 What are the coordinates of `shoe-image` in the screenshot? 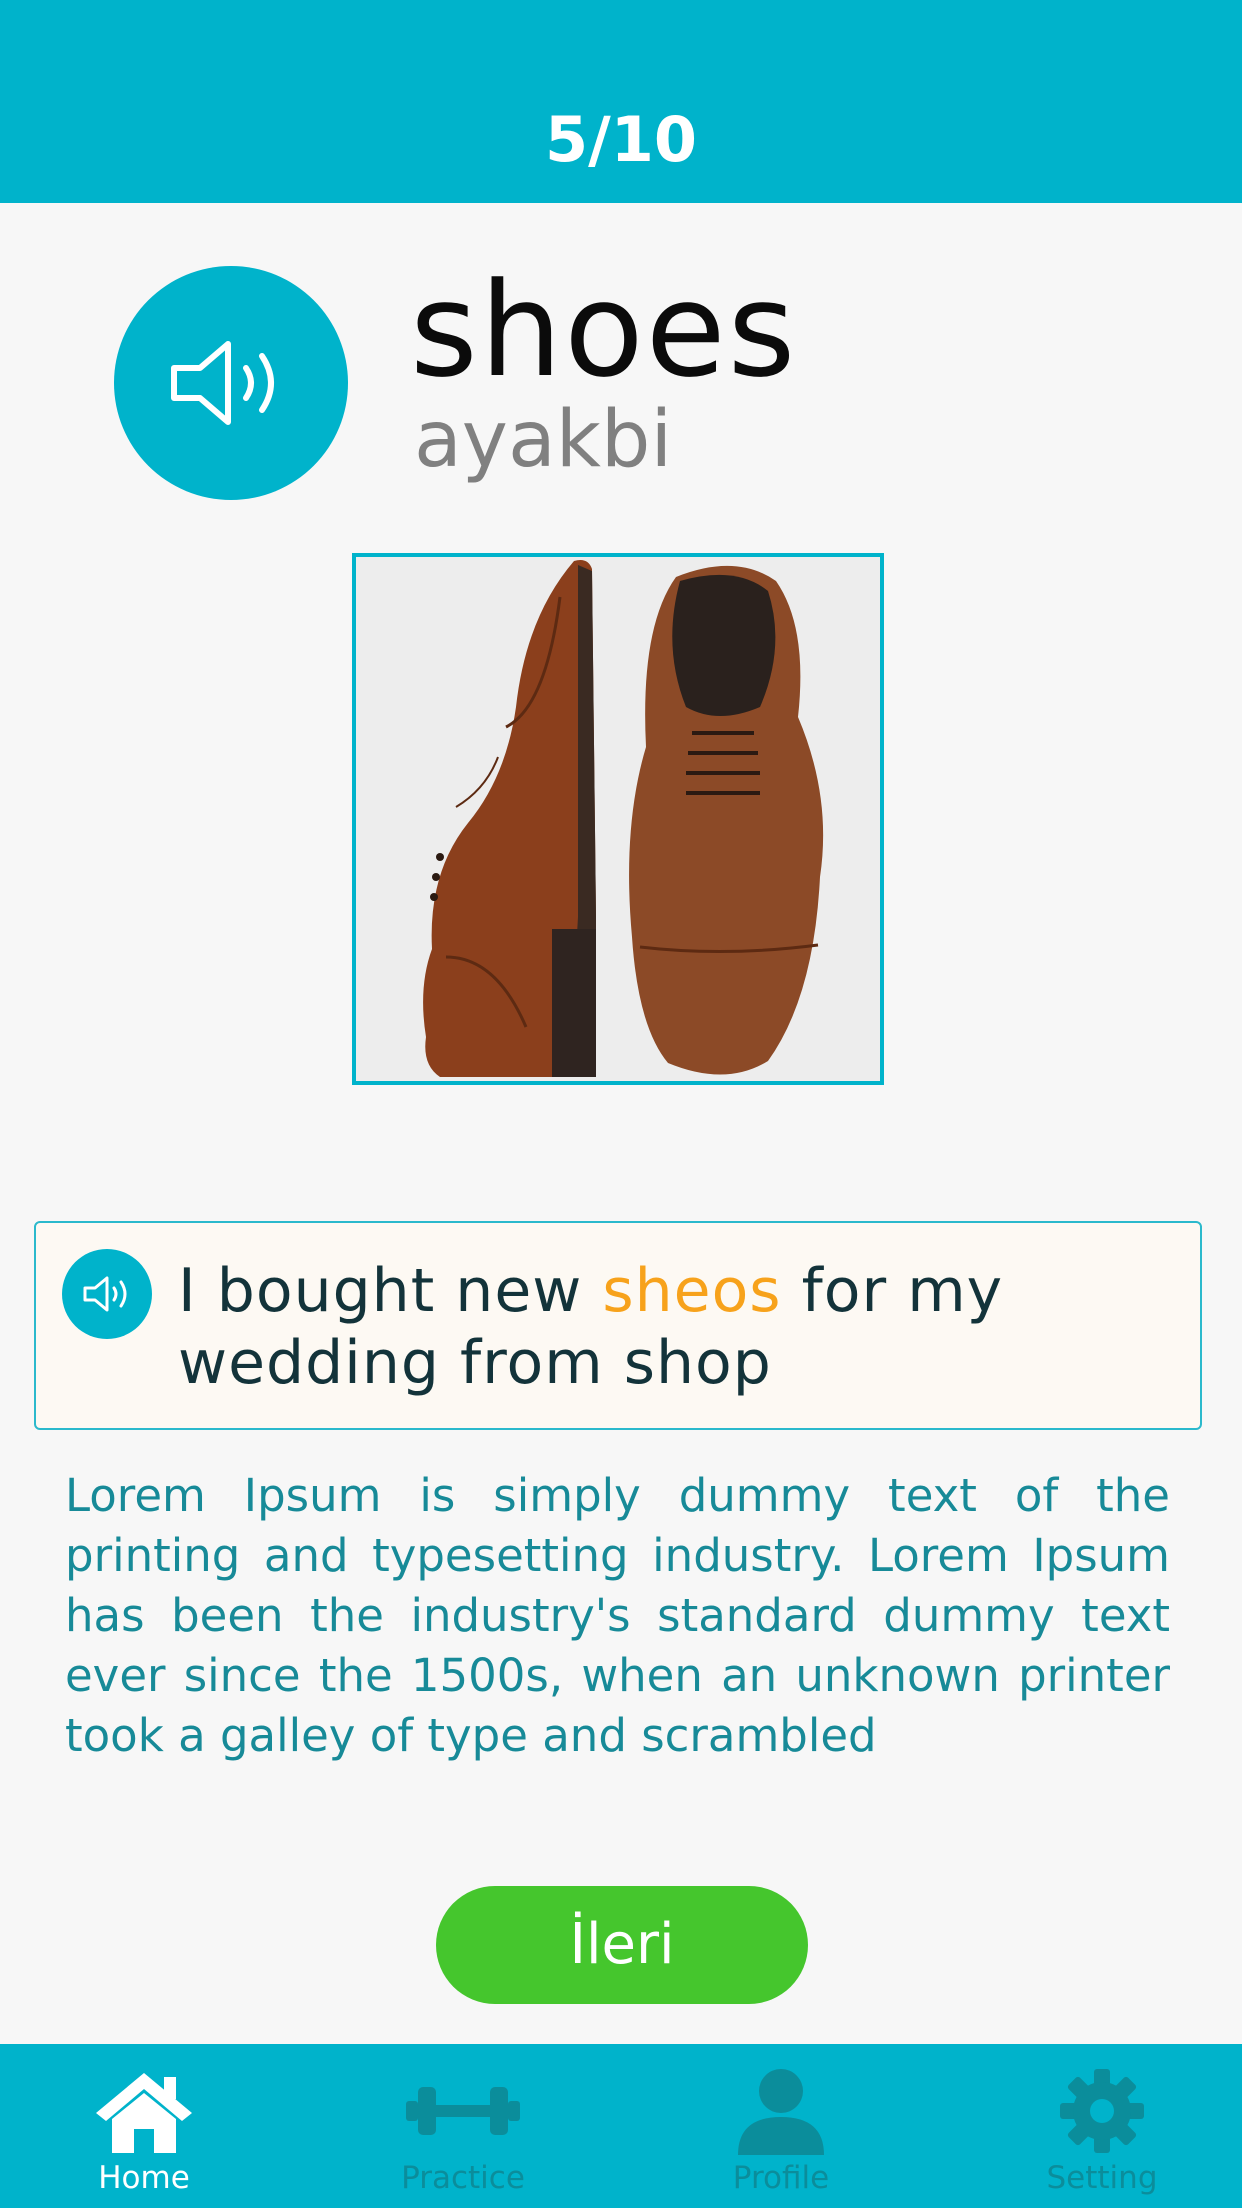 It's located at (618, 819).